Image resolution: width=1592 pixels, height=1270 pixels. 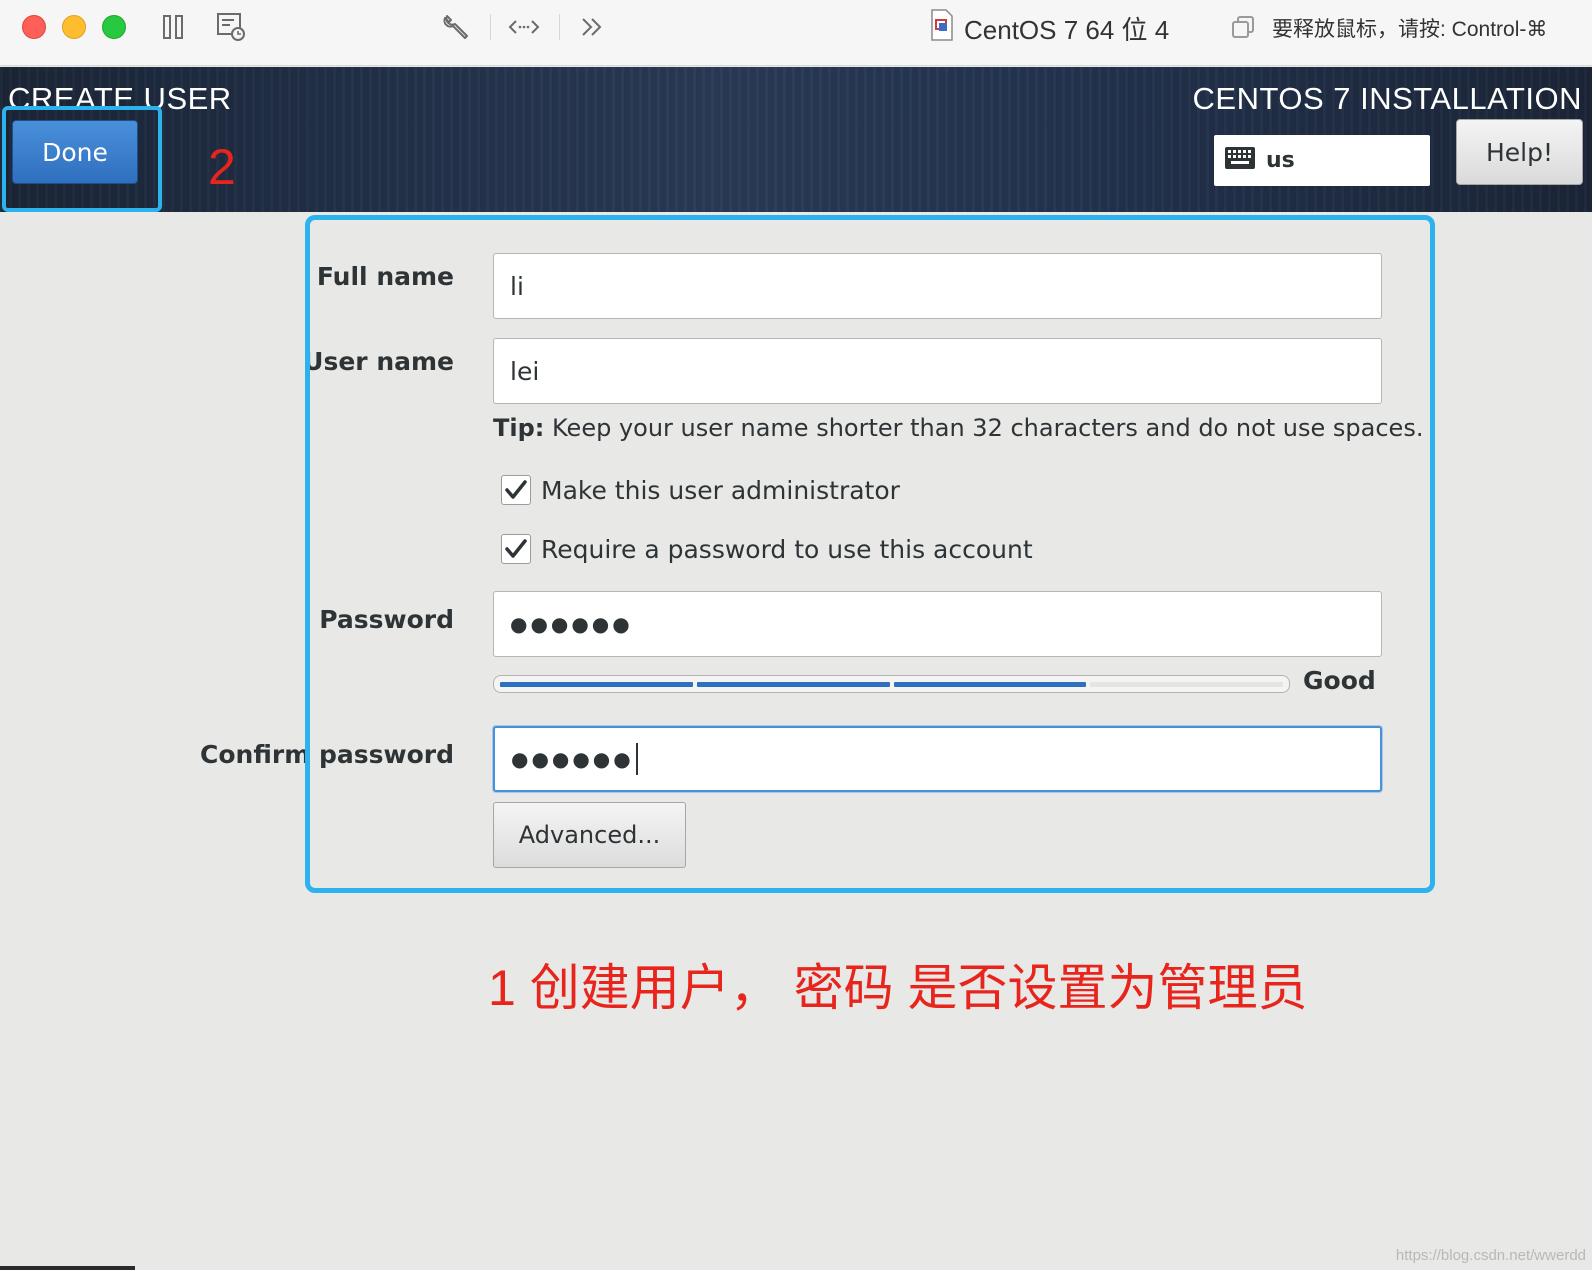 I want to click on snapshot-icon, so click(x=231, y=27).